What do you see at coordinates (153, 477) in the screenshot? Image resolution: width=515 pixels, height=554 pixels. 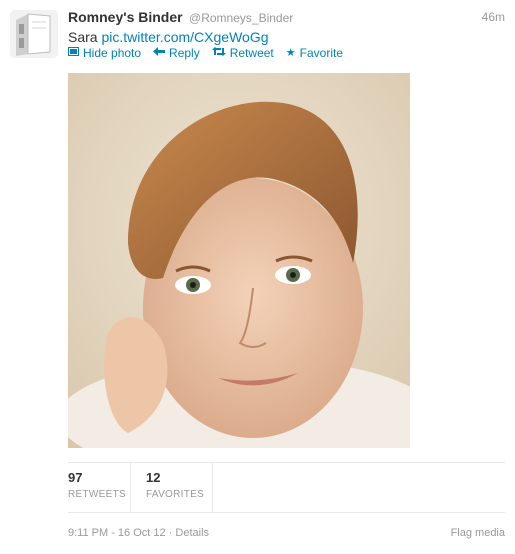 I see `favorites-count: 12` at bounding box center [153, 477].